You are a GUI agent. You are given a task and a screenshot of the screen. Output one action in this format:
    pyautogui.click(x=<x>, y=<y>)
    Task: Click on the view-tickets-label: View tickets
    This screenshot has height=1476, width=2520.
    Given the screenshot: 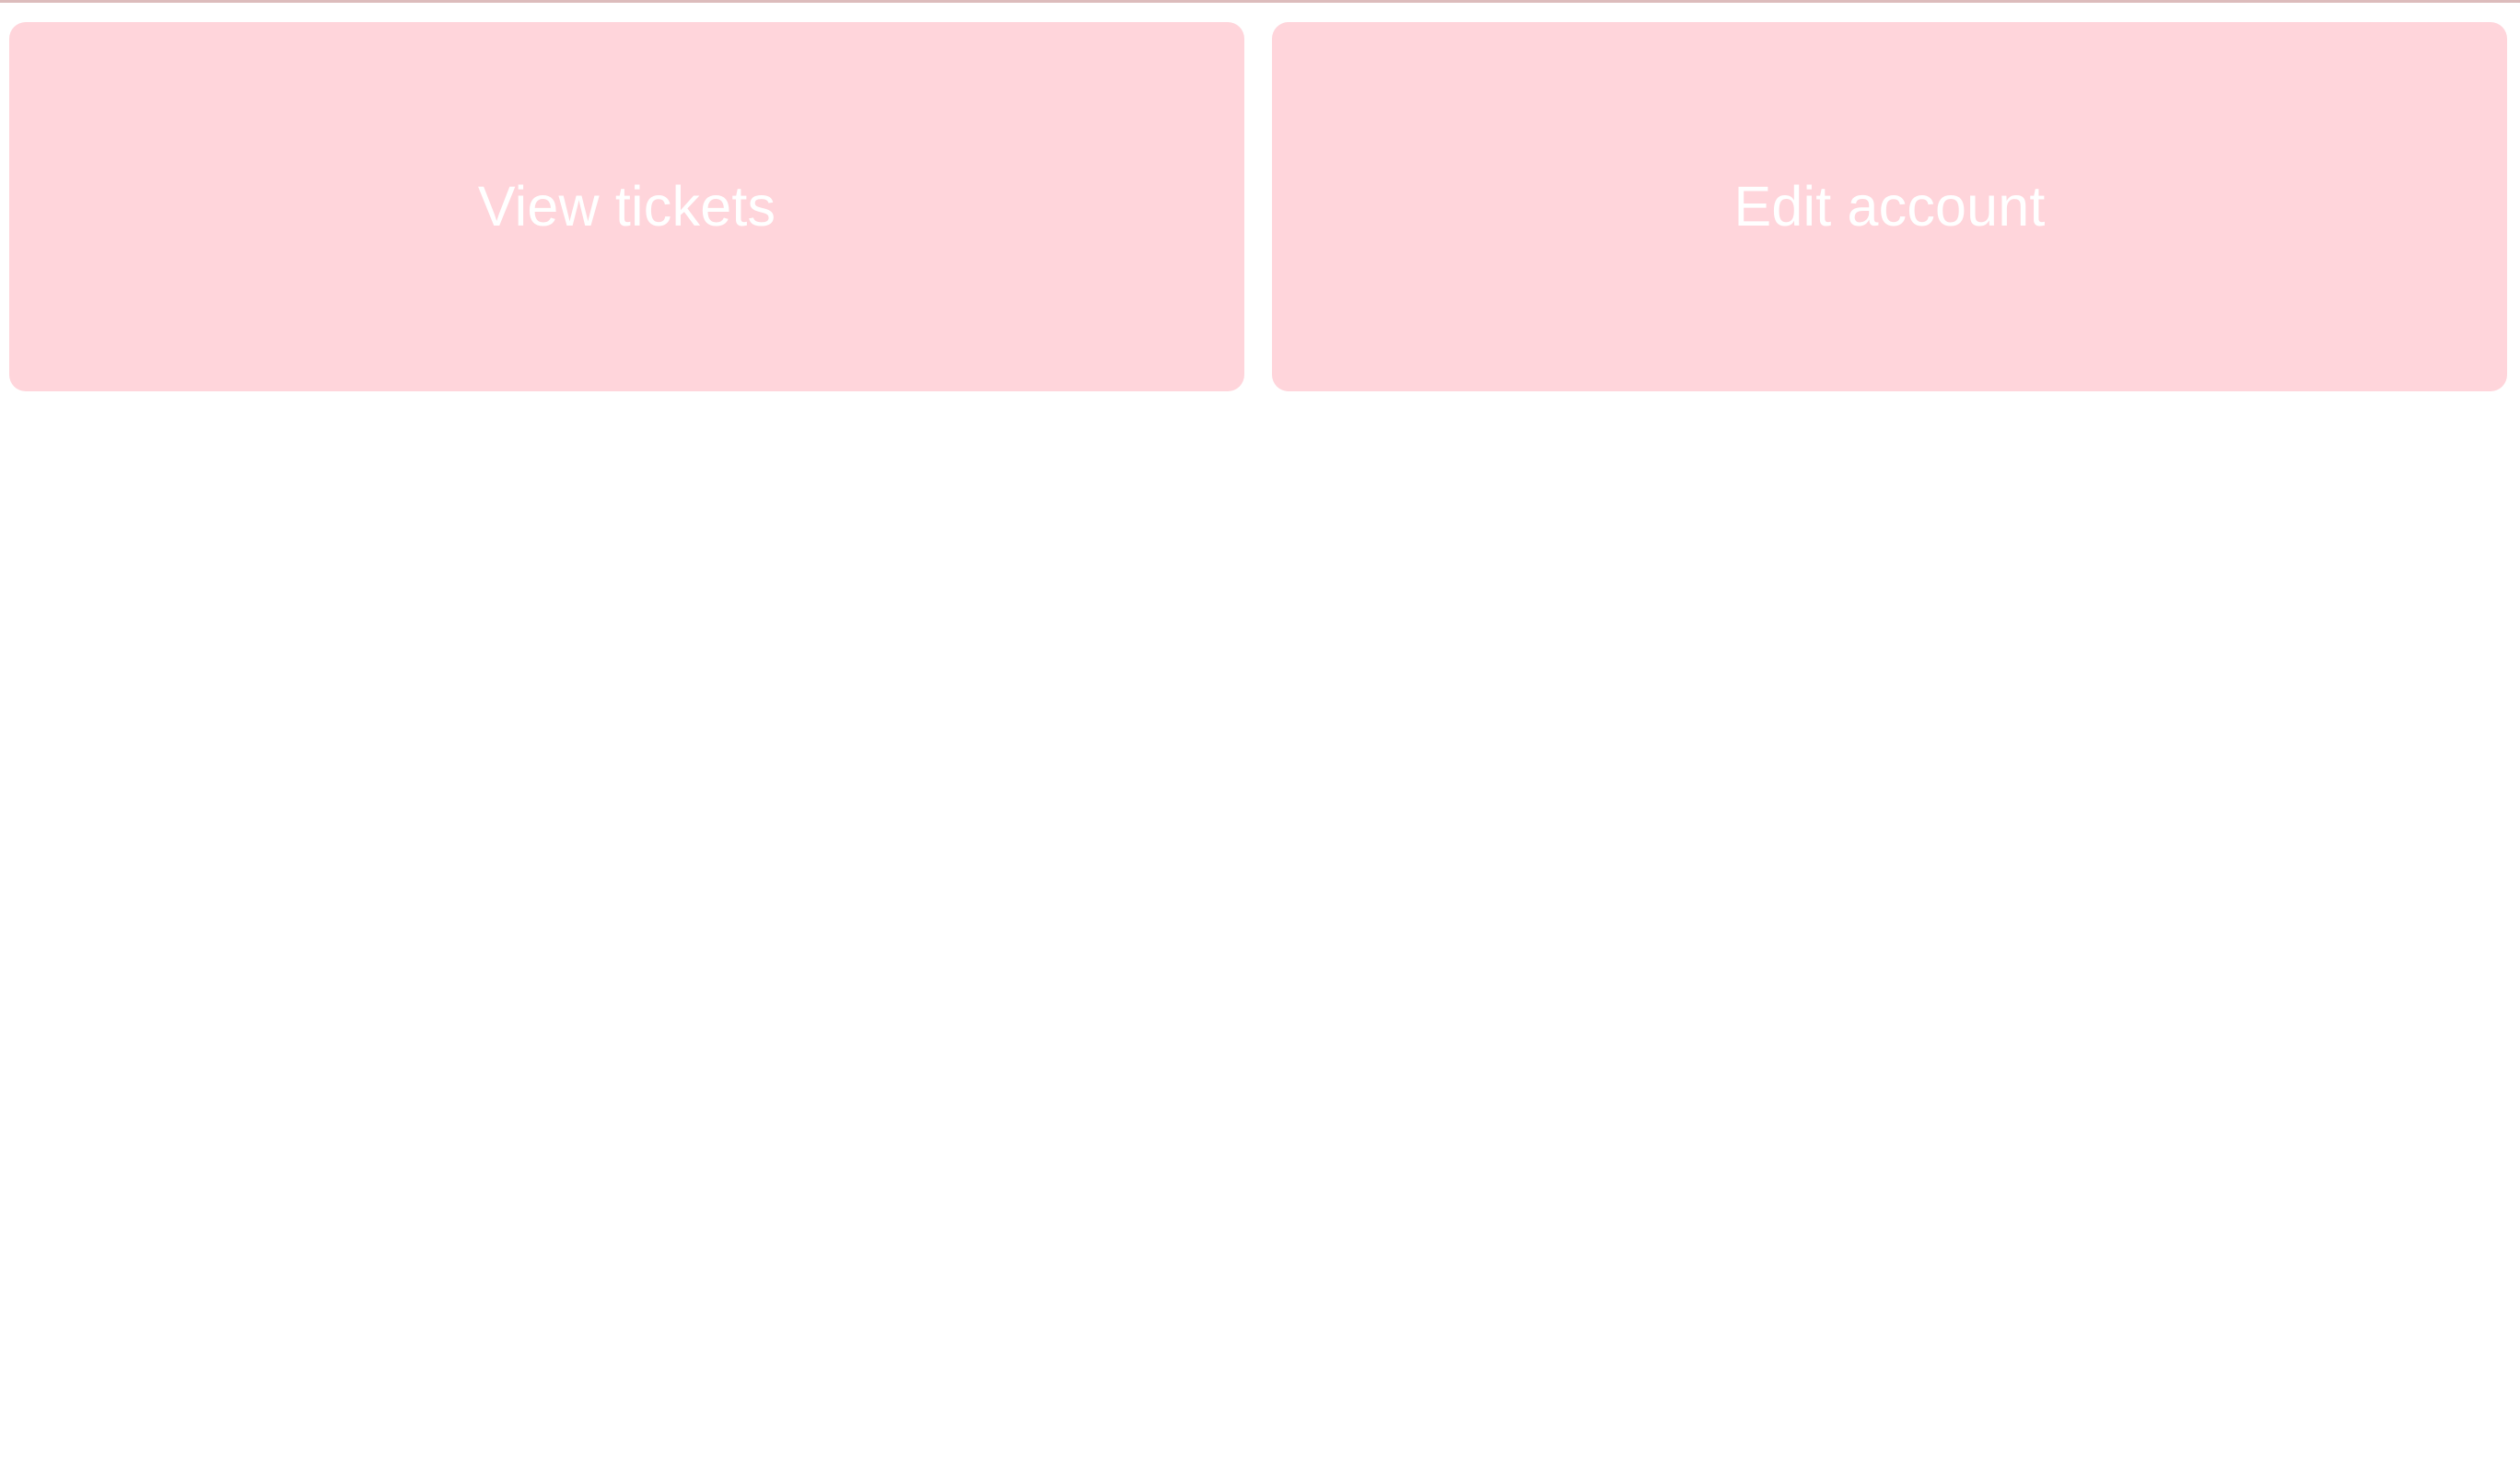 What is the action you would take?
    pyautogui.click(x=626, y=207)
    